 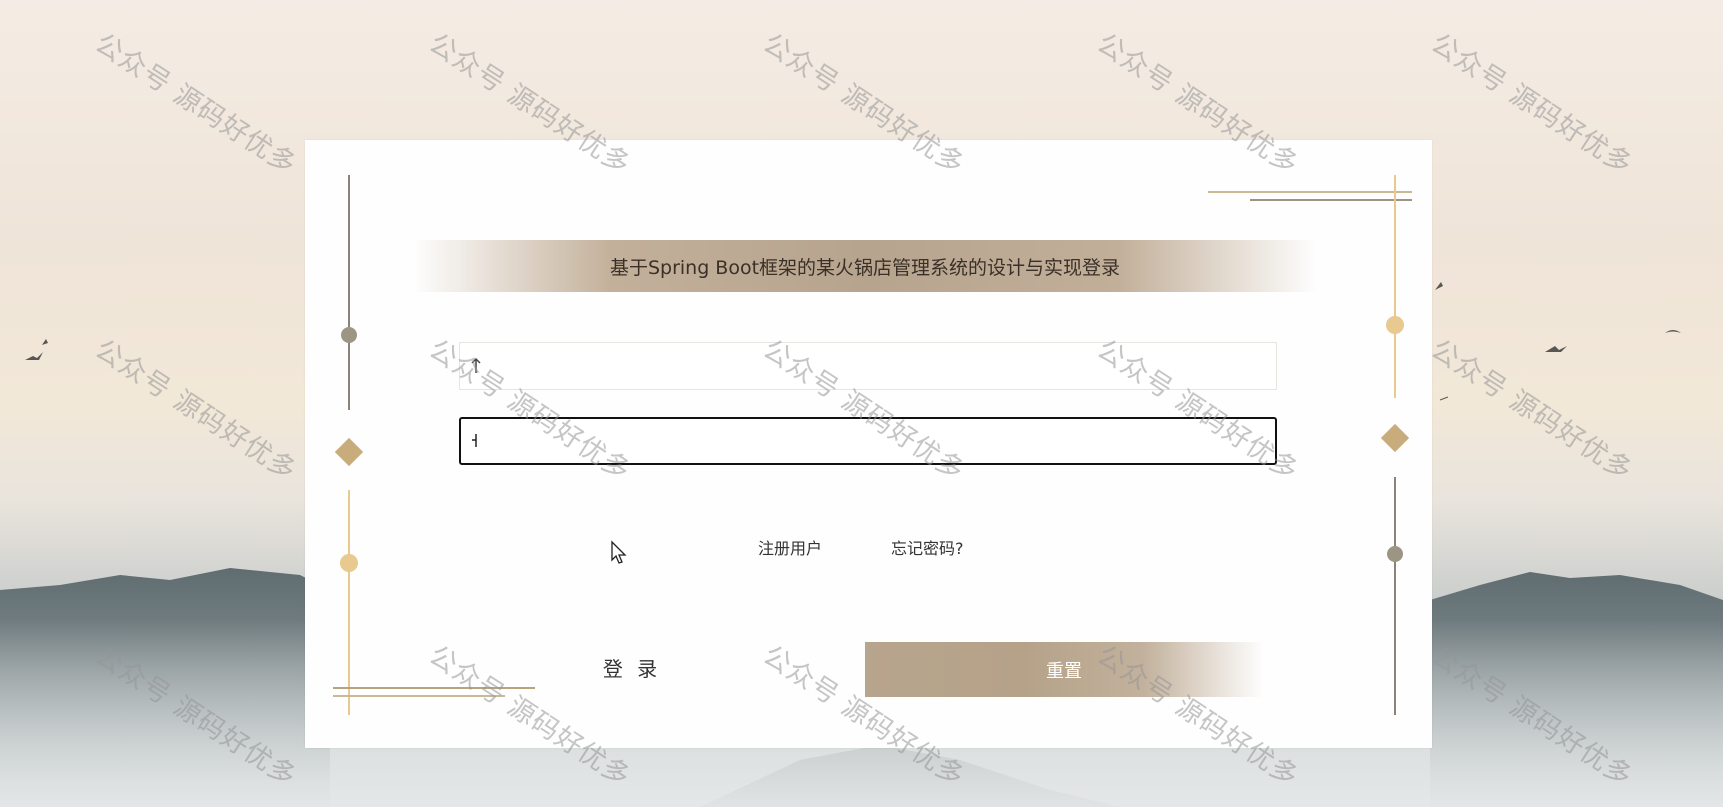 What do you see at coordinates (868, 366) in the screenshot?
I see `username-input` at bounding box center [868, 366].